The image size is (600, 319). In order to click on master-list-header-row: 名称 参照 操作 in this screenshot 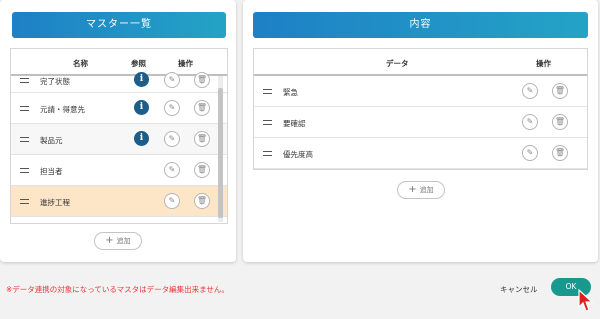, I will do `click(119, 62)`.